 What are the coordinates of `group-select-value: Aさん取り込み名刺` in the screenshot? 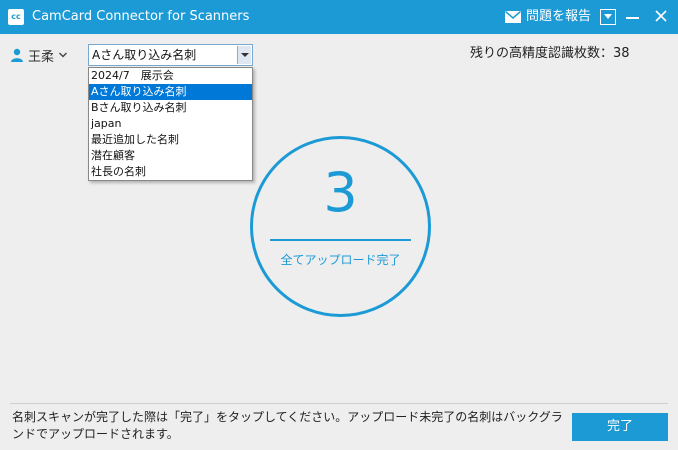 It's located at (144, 55).